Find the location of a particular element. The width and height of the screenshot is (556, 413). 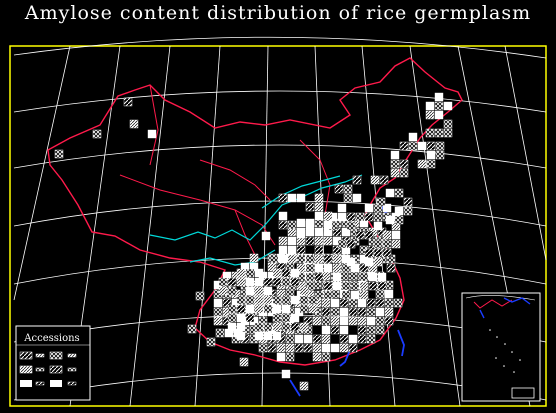

inset-map is located at coordinates (501, 347).